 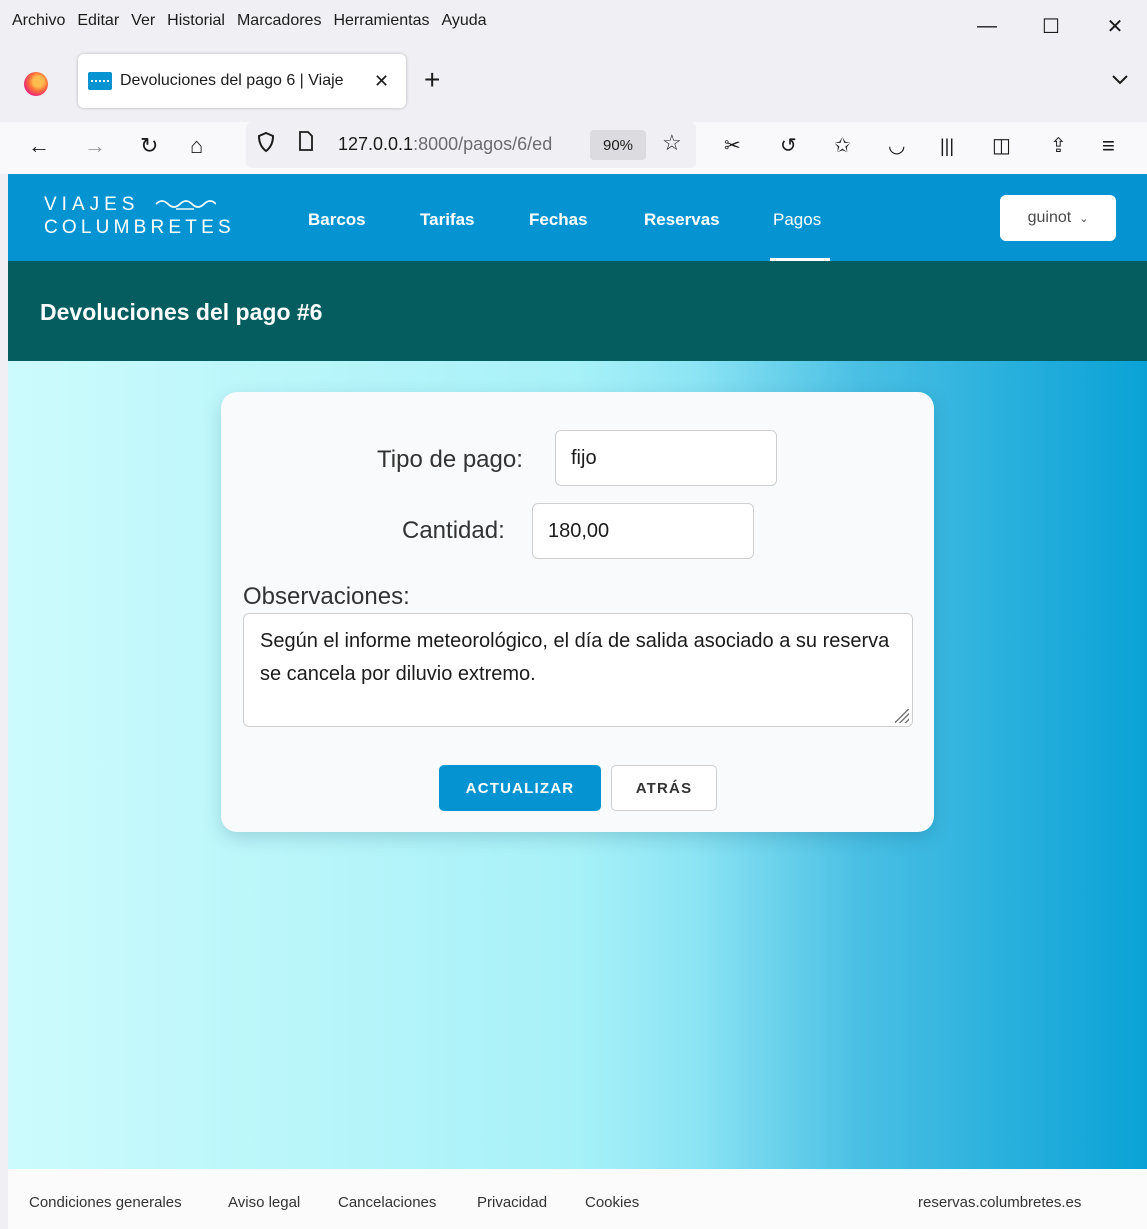 What do you see at coordinates (1115, 26) in the screenshot?
I see `close-window-button: ✕` at bounding box center [1115, 26].